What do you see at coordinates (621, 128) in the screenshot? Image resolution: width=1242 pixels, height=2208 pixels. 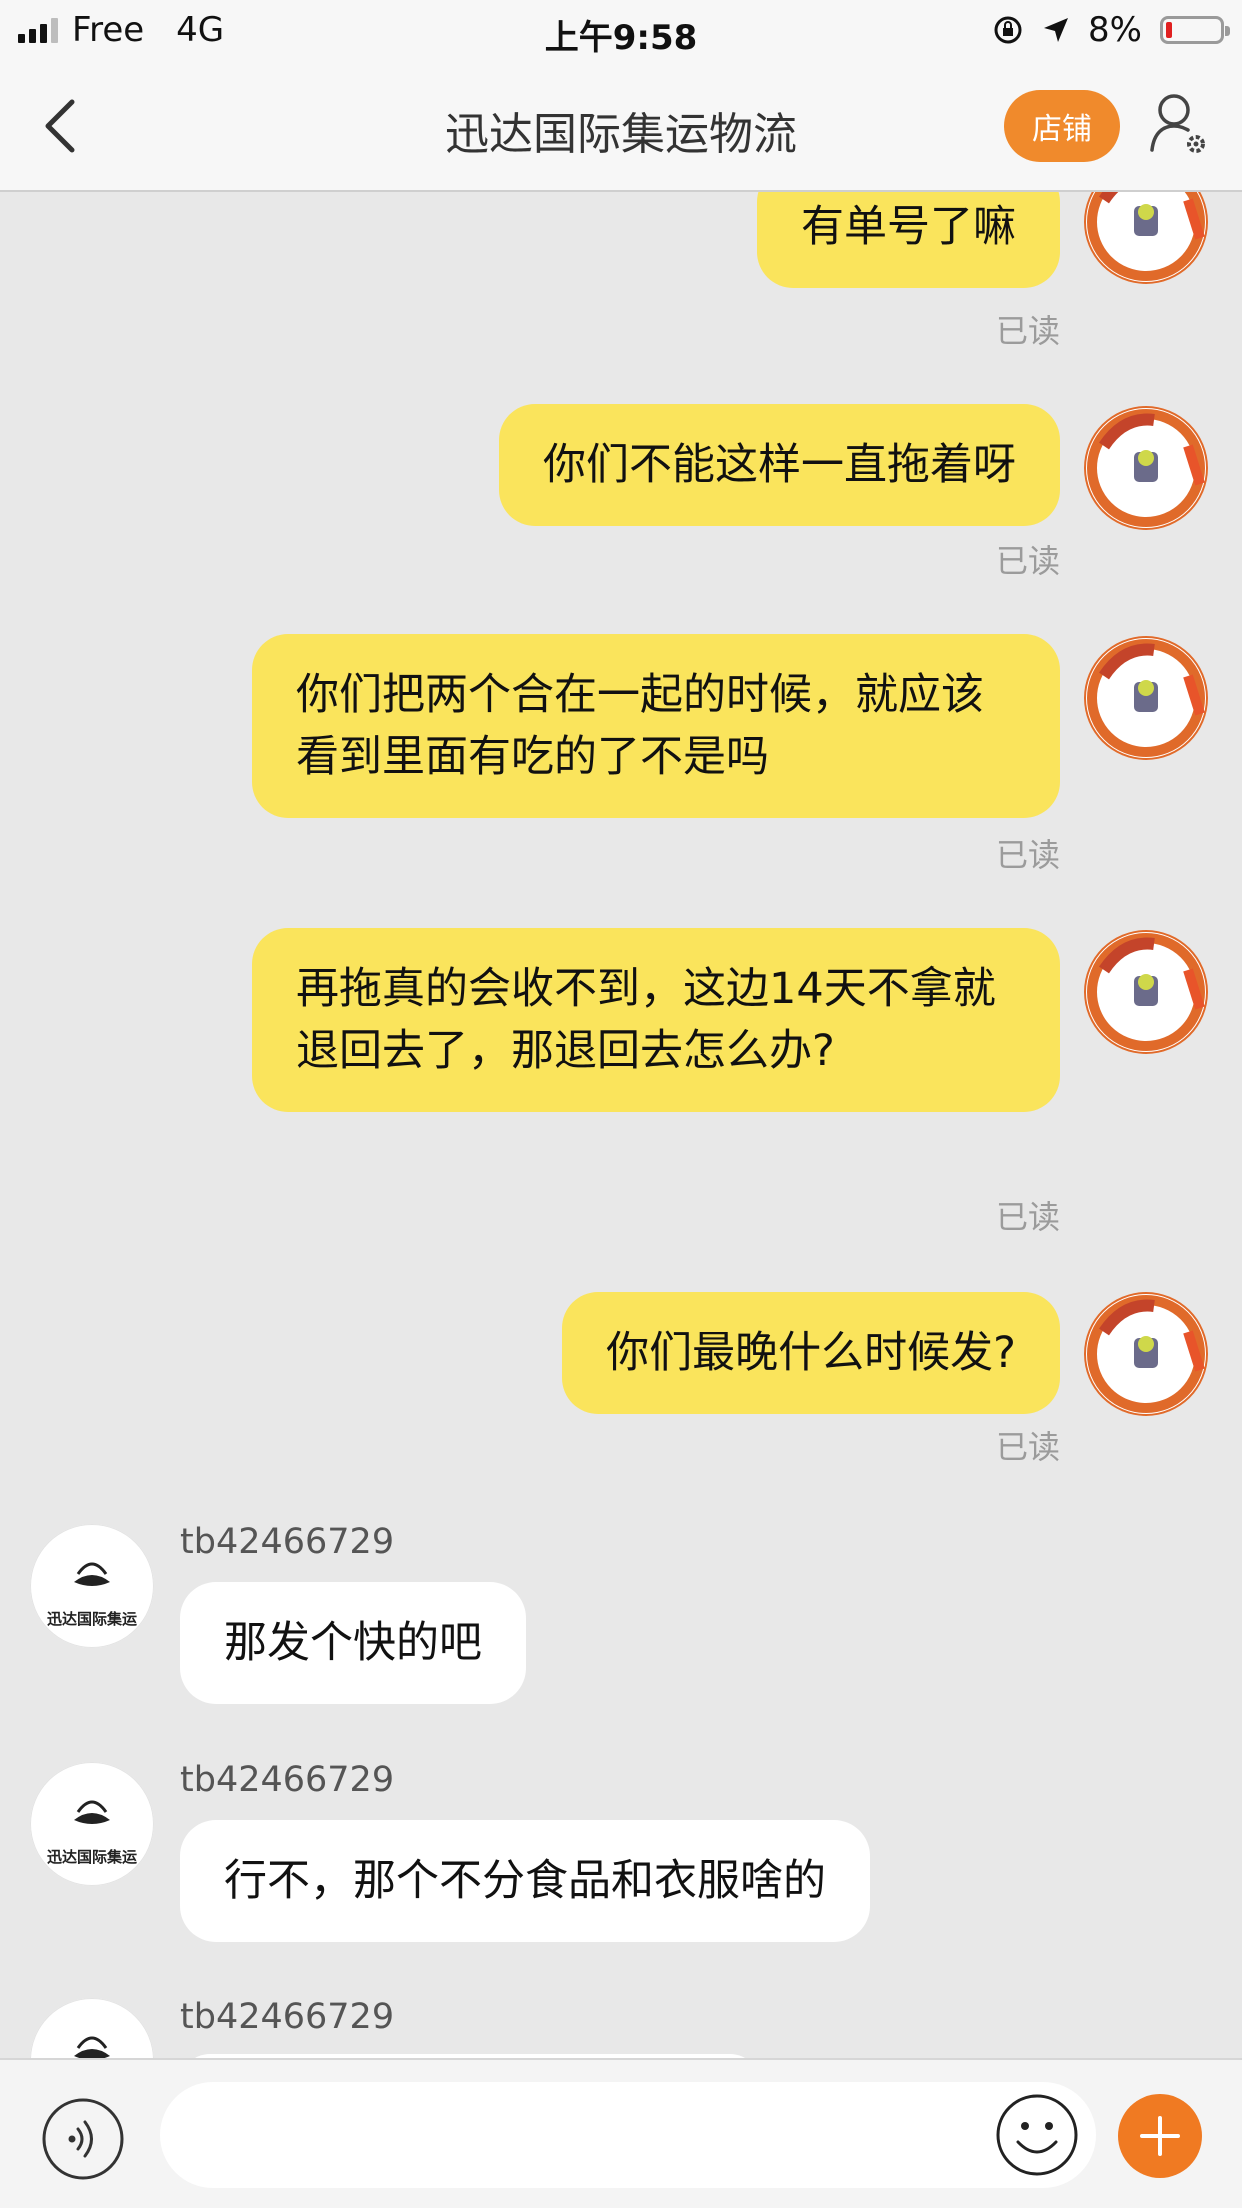 I see `nav-bar: 迅达国际集运物流 店铺` at bounding box center [621, 128].